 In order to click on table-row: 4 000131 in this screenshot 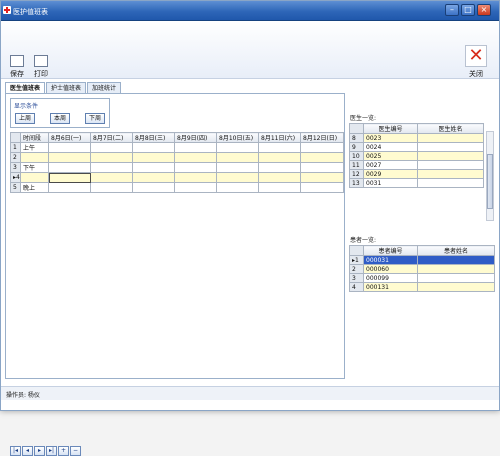, I will do `click(422, 287)`.